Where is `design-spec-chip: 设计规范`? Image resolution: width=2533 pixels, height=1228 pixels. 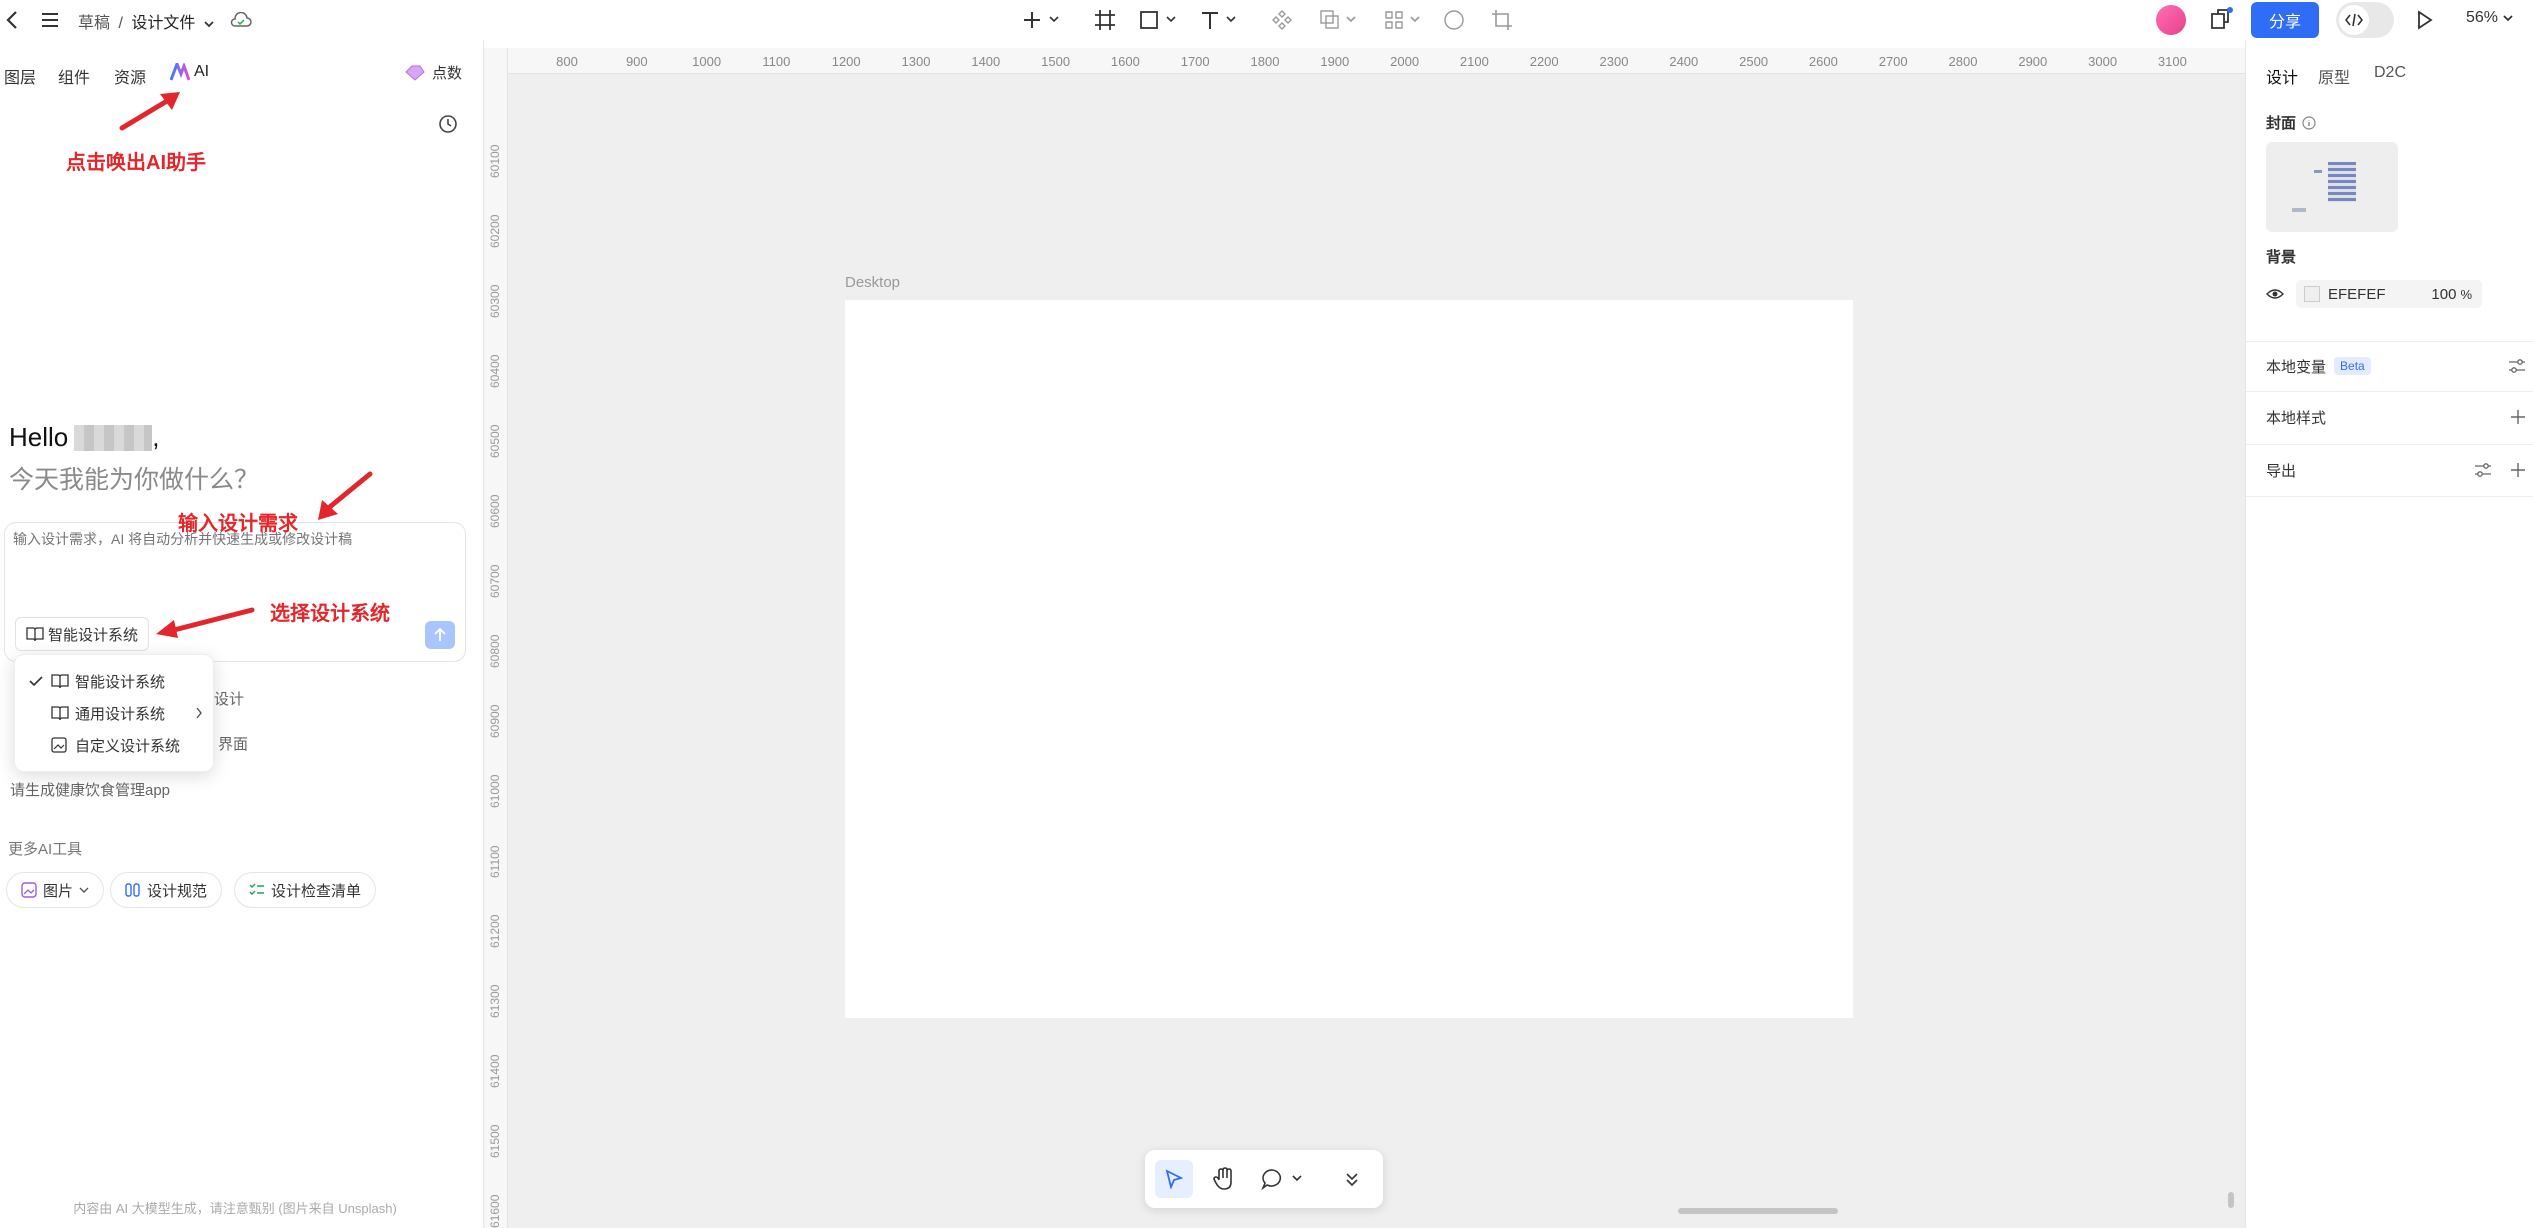 design-spec-chip: 设计规范 is located at coordinates (166, 890).